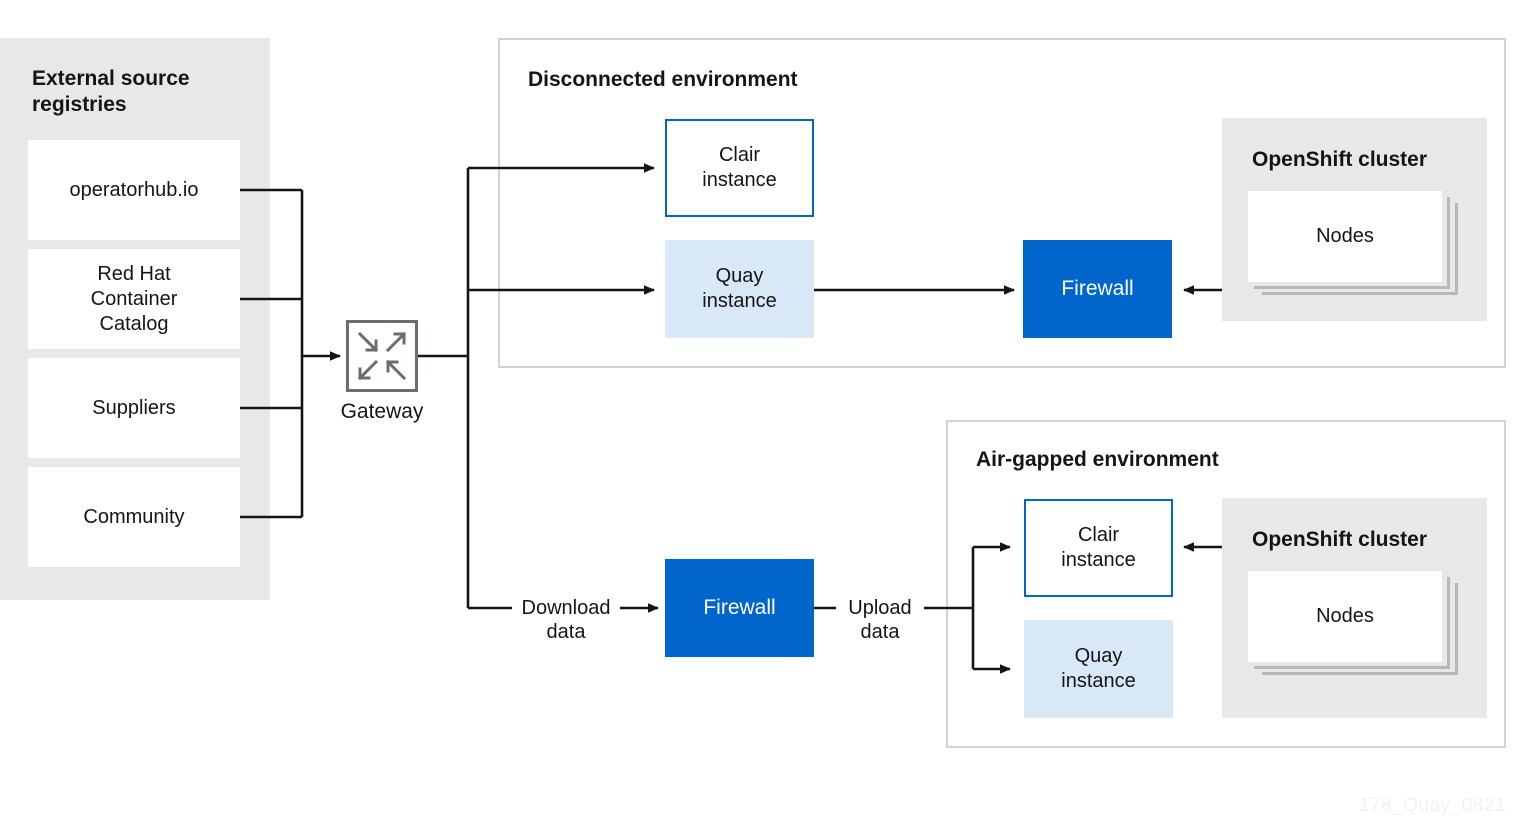 This screenshot has width=1520, height=829. I want to click on gateway-label: Gateway, so click(382, 411).